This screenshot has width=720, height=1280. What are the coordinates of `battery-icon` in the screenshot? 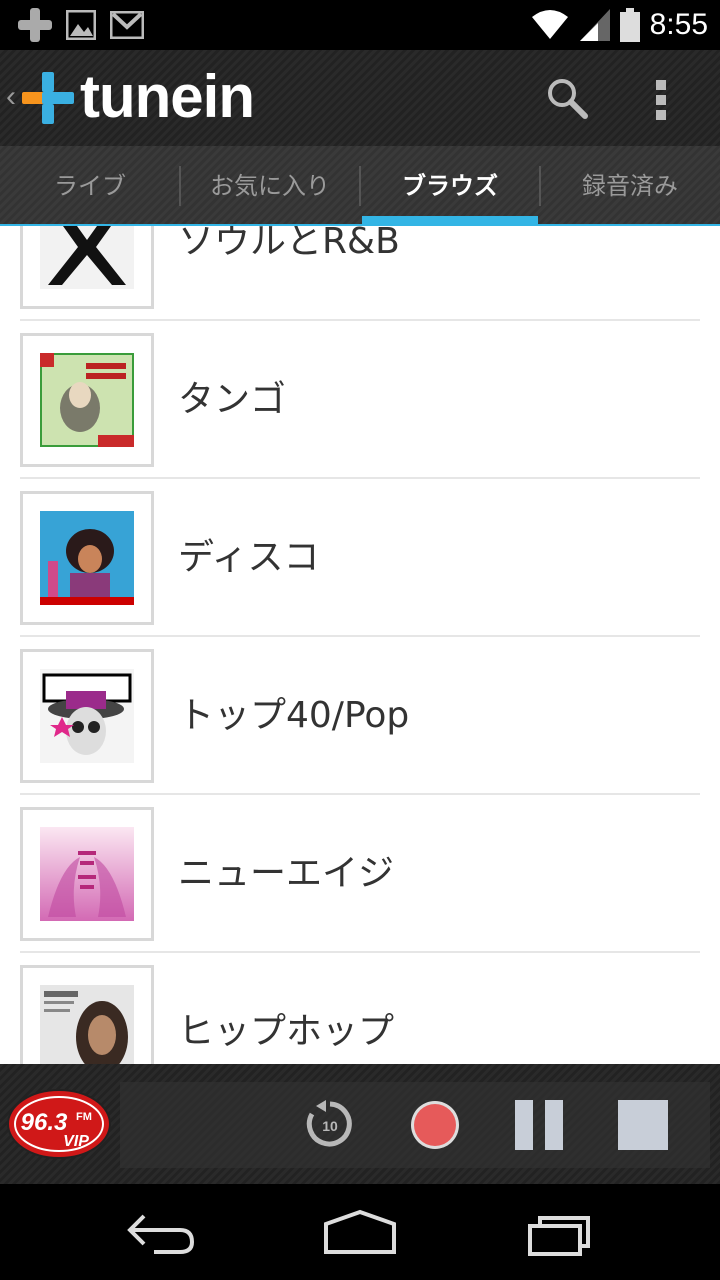 It's located at (629, 25).